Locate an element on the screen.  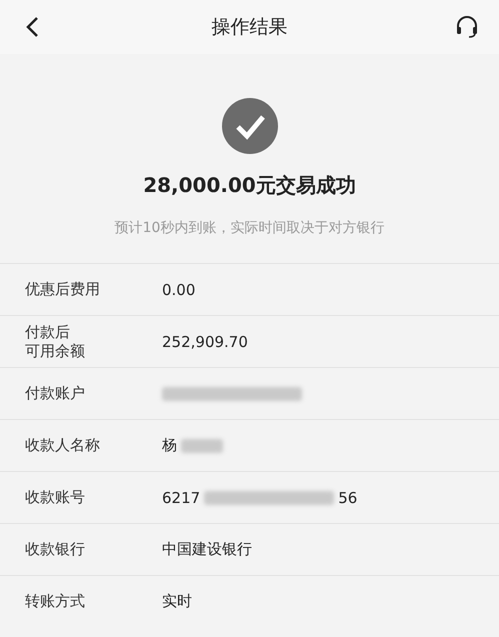
detail-value: 杨 is located at coordinates (169, 445).